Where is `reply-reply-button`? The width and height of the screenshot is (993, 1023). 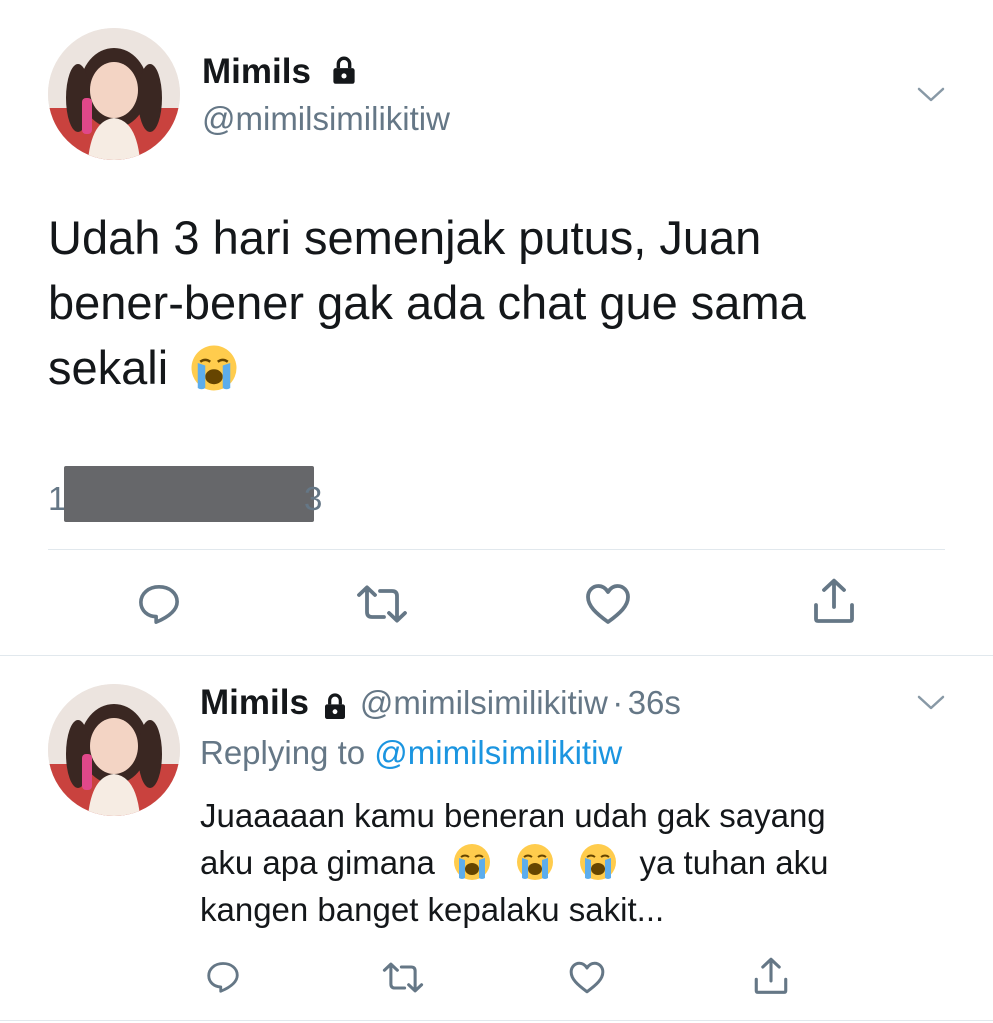
reply-reply-button is located at coordinates (223, 977).